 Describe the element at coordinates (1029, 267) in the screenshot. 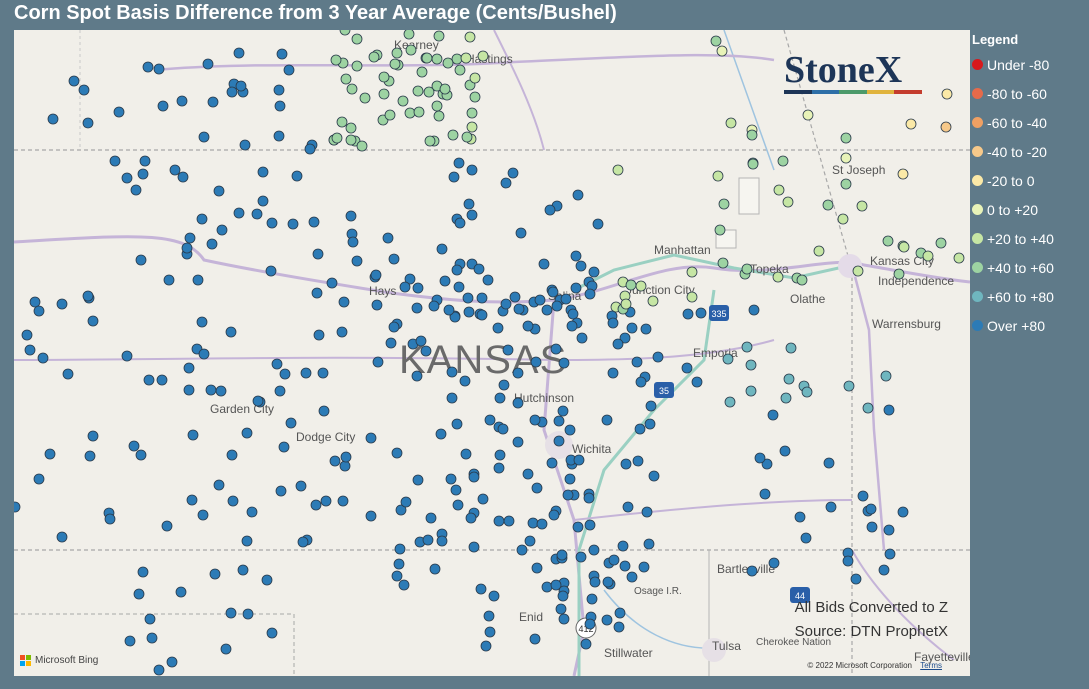

I see `legend-item: +40 to +60` at that location.